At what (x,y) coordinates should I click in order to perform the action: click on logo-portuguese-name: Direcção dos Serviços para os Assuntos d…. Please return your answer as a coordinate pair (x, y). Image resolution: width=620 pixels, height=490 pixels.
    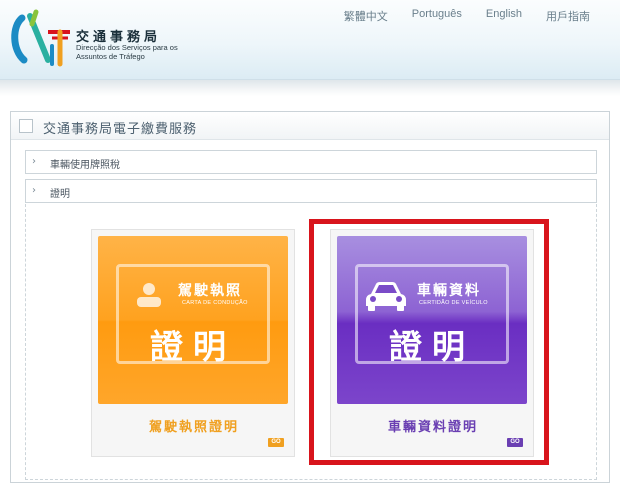
    Looking at the image, I should click on (127, 52).